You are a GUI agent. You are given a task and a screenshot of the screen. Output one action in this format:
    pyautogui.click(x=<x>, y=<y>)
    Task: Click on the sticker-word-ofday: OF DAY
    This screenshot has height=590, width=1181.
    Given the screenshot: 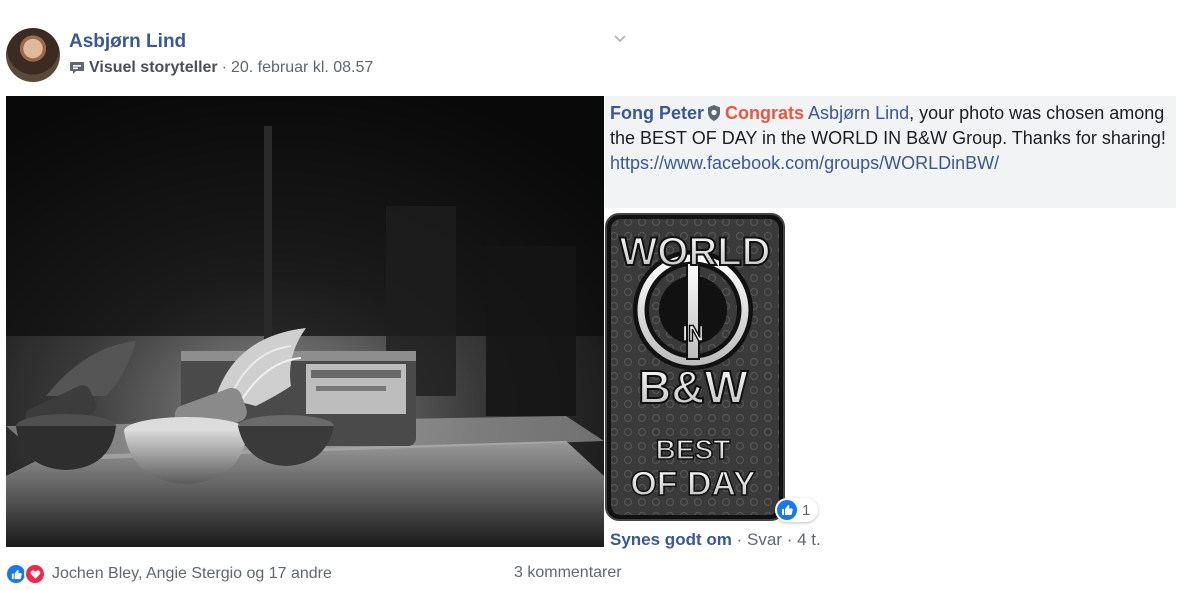 What is the action you would take?
    pyautogui.click(x=693, y=484)
    